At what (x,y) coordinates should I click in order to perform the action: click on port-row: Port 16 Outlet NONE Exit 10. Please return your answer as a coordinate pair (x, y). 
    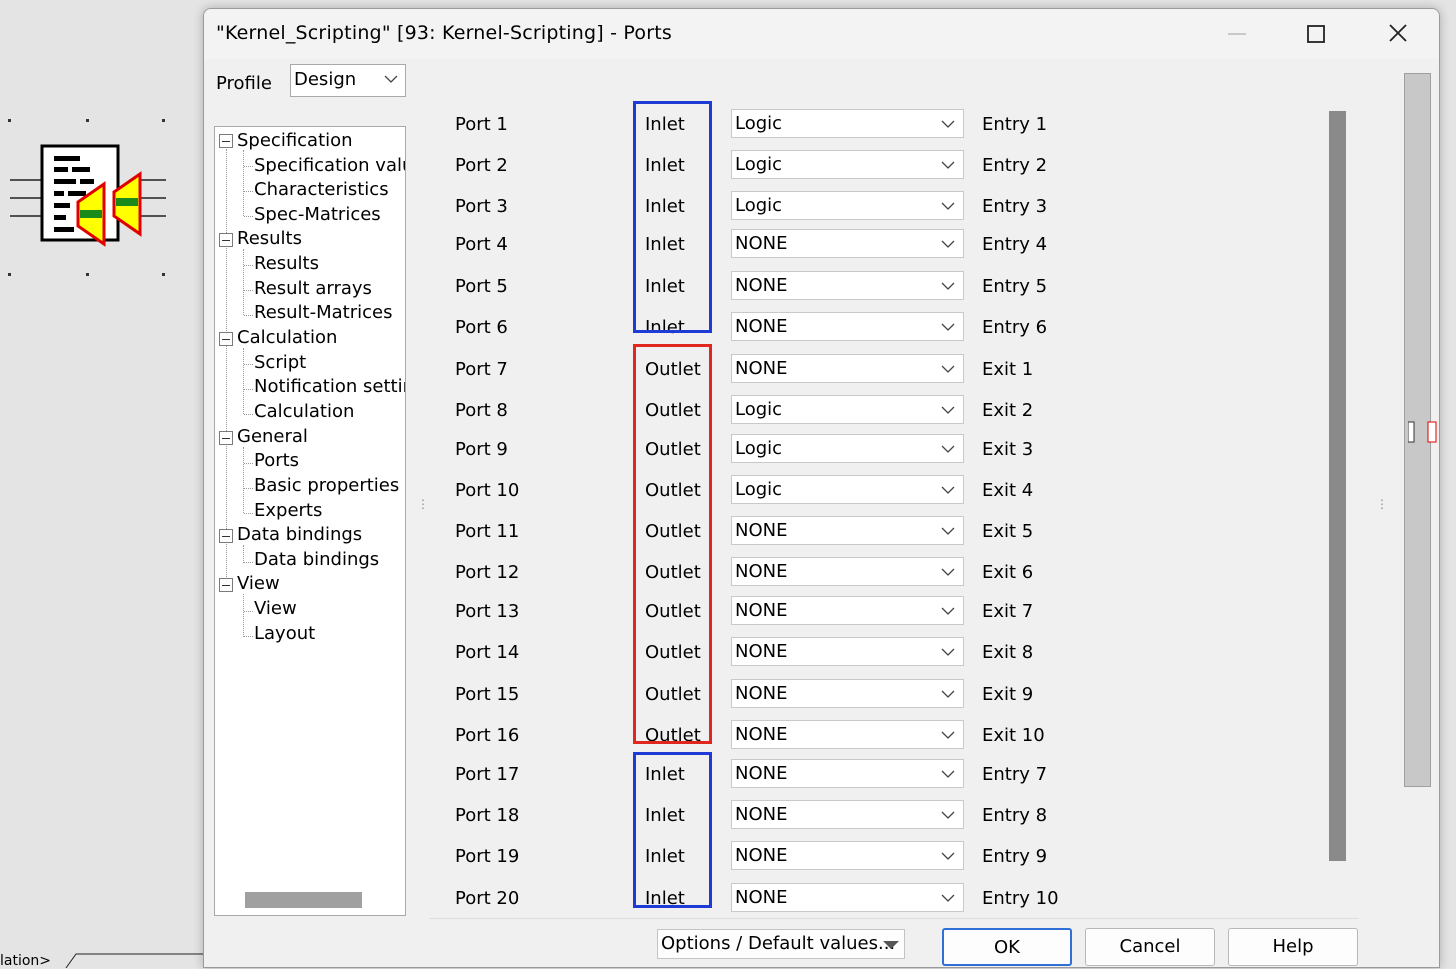
    Looking at the image, I should click on (779, 736).